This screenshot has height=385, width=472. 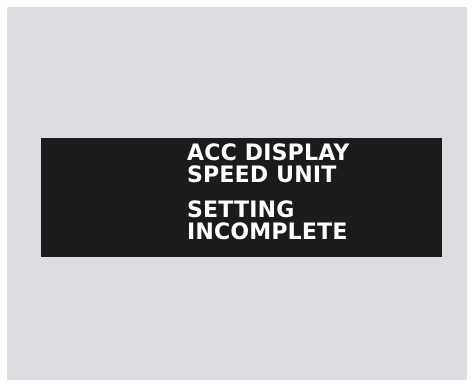 What do you see at coordinates (268, 153) in the screenshot?
I see `message-title-line-1: ACC DISPLAY` at bounding box center [268, 153].